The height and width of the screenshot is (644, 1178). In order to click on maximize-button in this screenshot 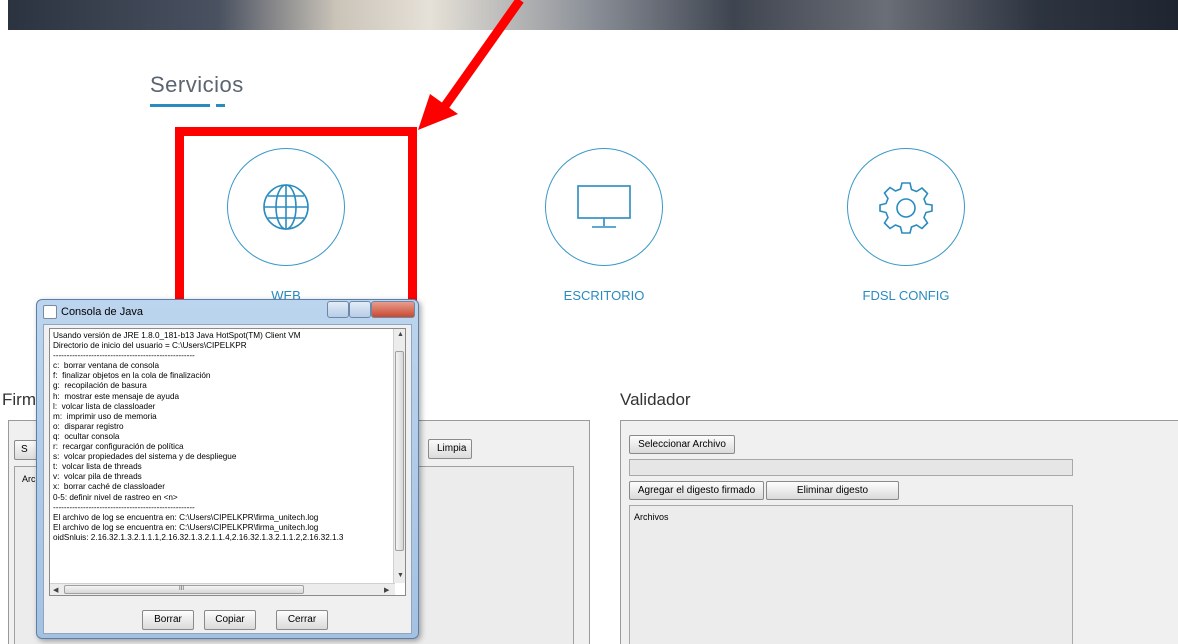, I will do `click(360, 309)`.